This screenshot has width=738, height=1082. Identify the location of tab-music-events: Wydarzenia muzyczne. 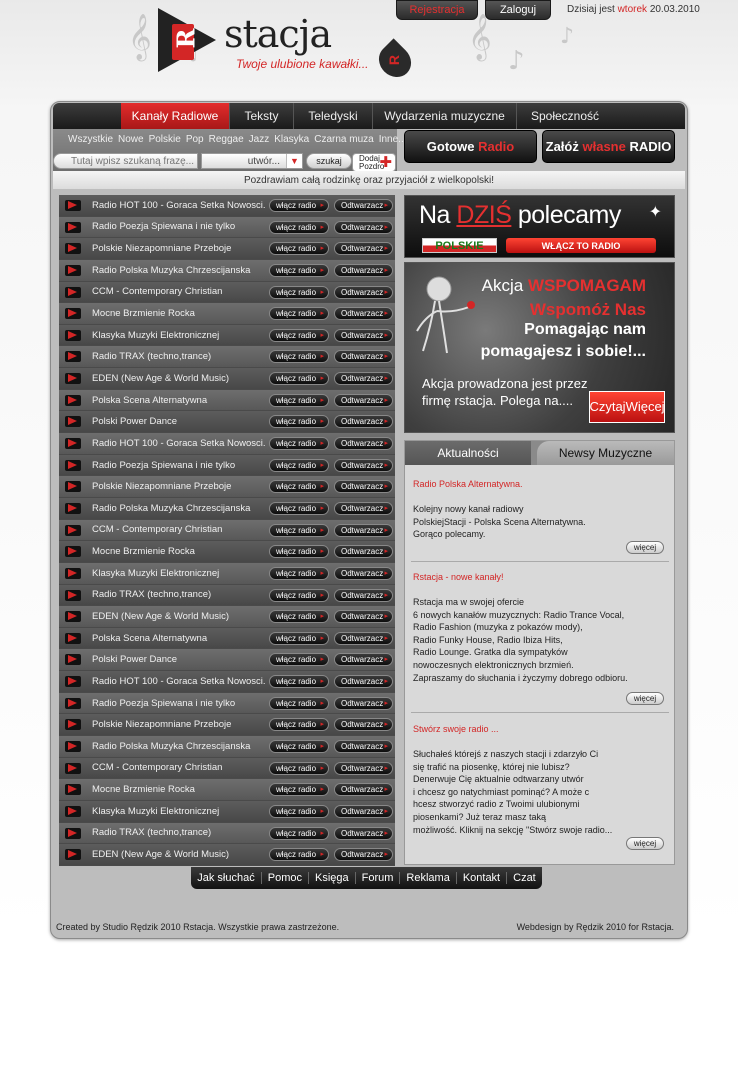
(445, 116).